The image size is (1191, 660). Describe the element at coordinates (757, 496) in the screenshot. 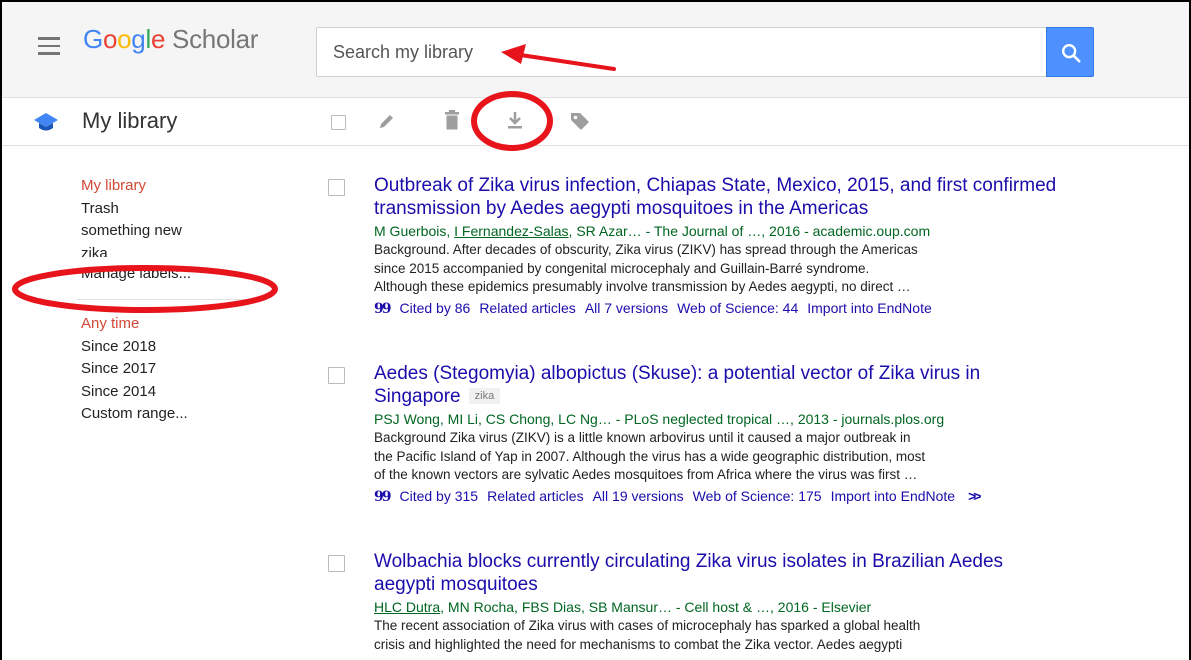

I see `web-of-science-link: Web of Science: 175` at that location.